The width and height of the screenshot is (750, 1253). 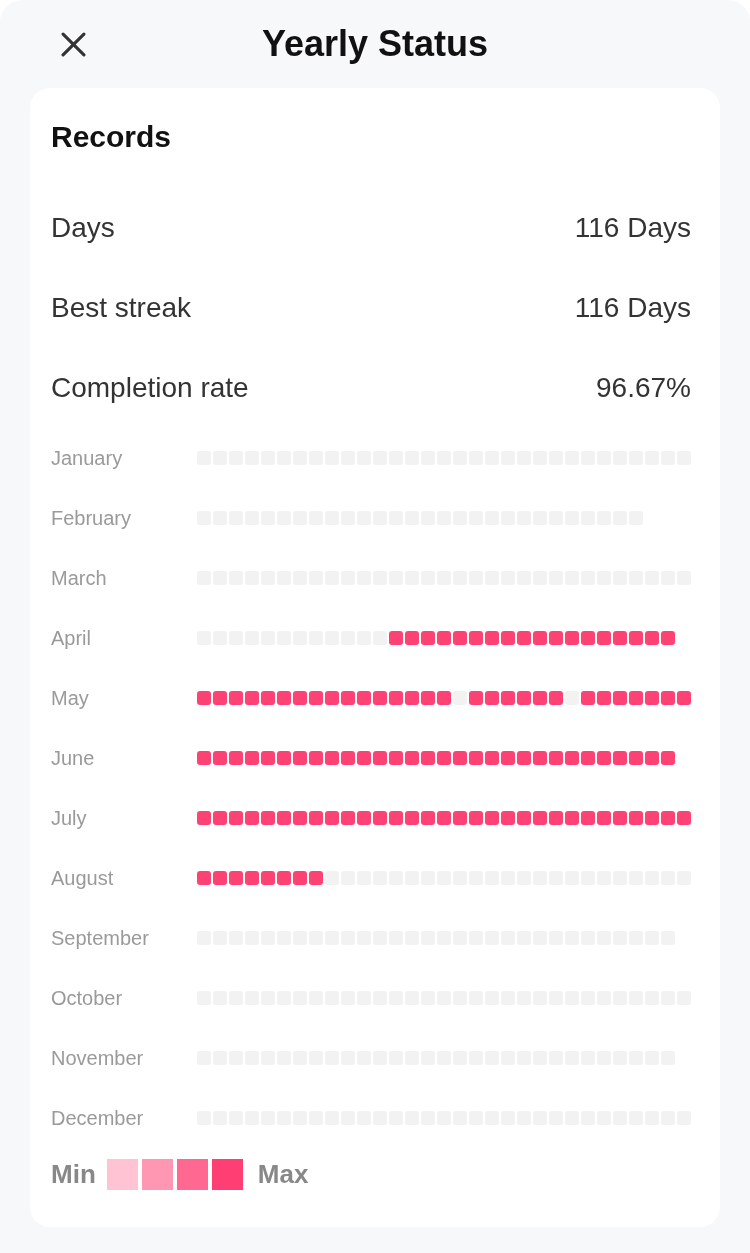 What do you see at coordinates (100, 938) in the screenshot?
I see `month-label: September` at bounding box center [100, 938].